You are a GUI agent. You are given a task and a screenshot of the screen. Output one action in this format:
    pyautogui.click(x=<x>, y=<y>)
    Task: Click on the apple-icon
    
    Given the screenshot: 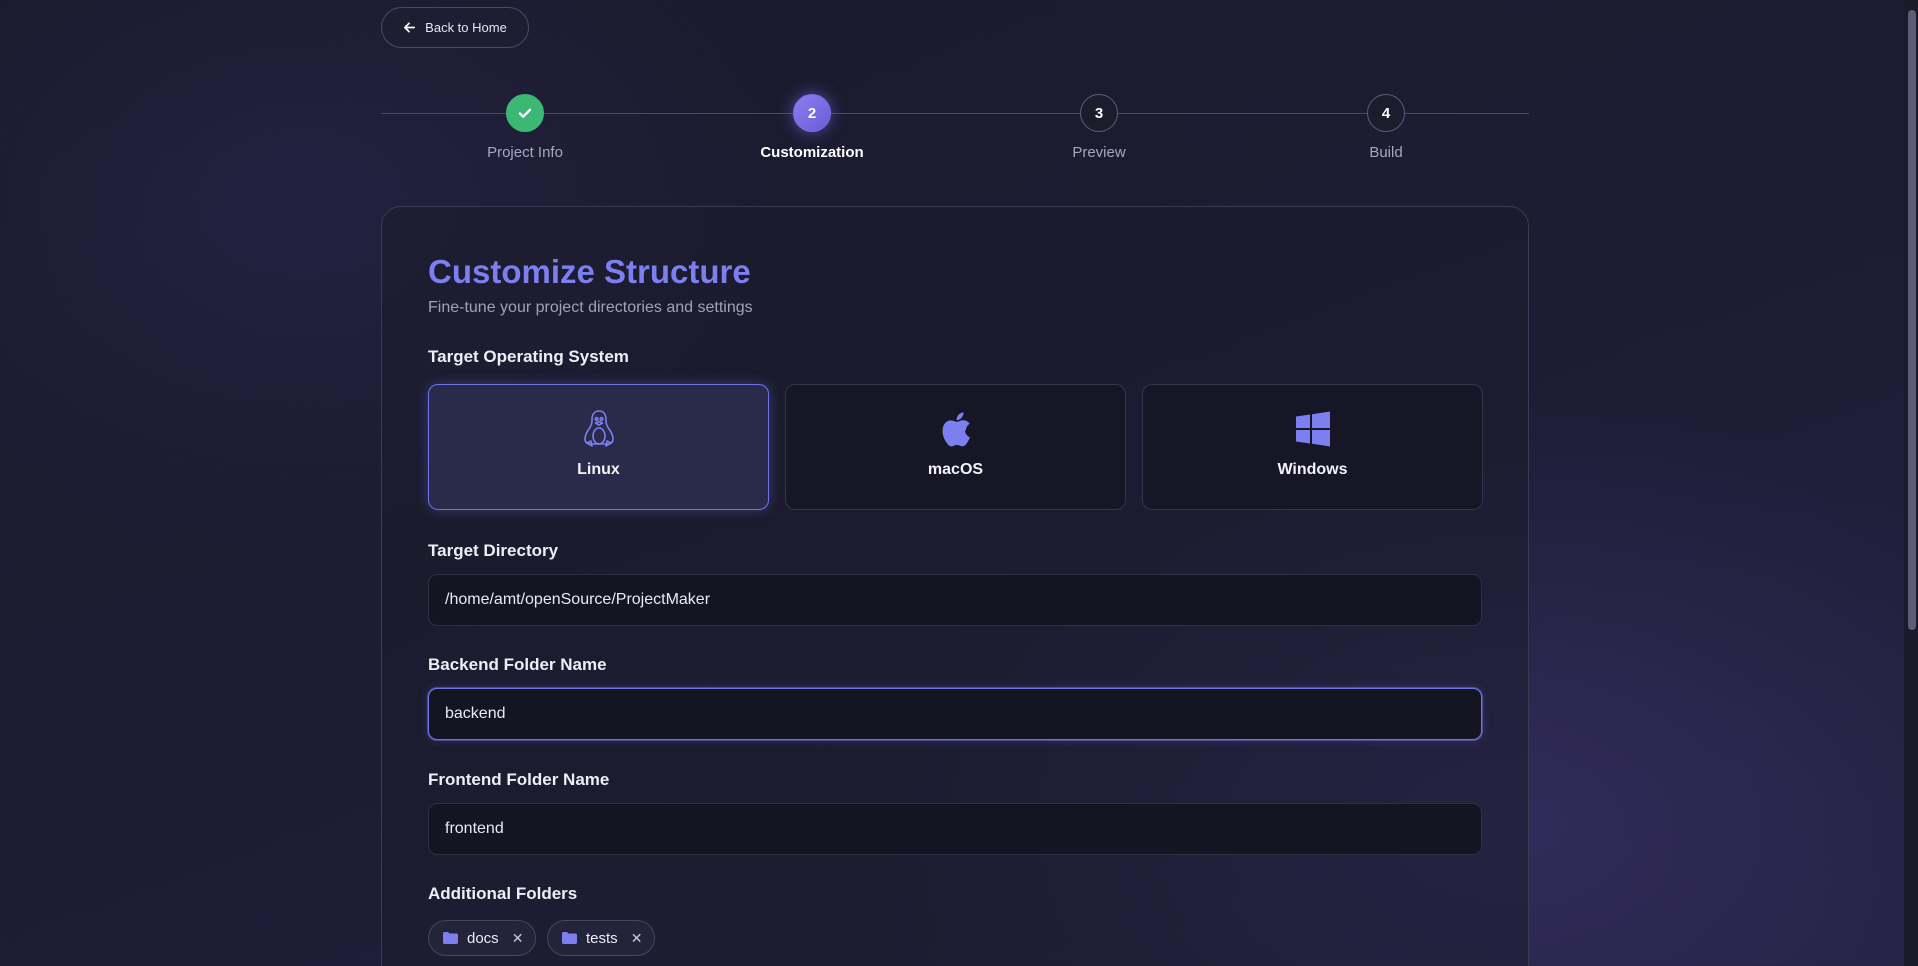 What is the action you would take?
    pyautogui.click(x=956, y=429)
    